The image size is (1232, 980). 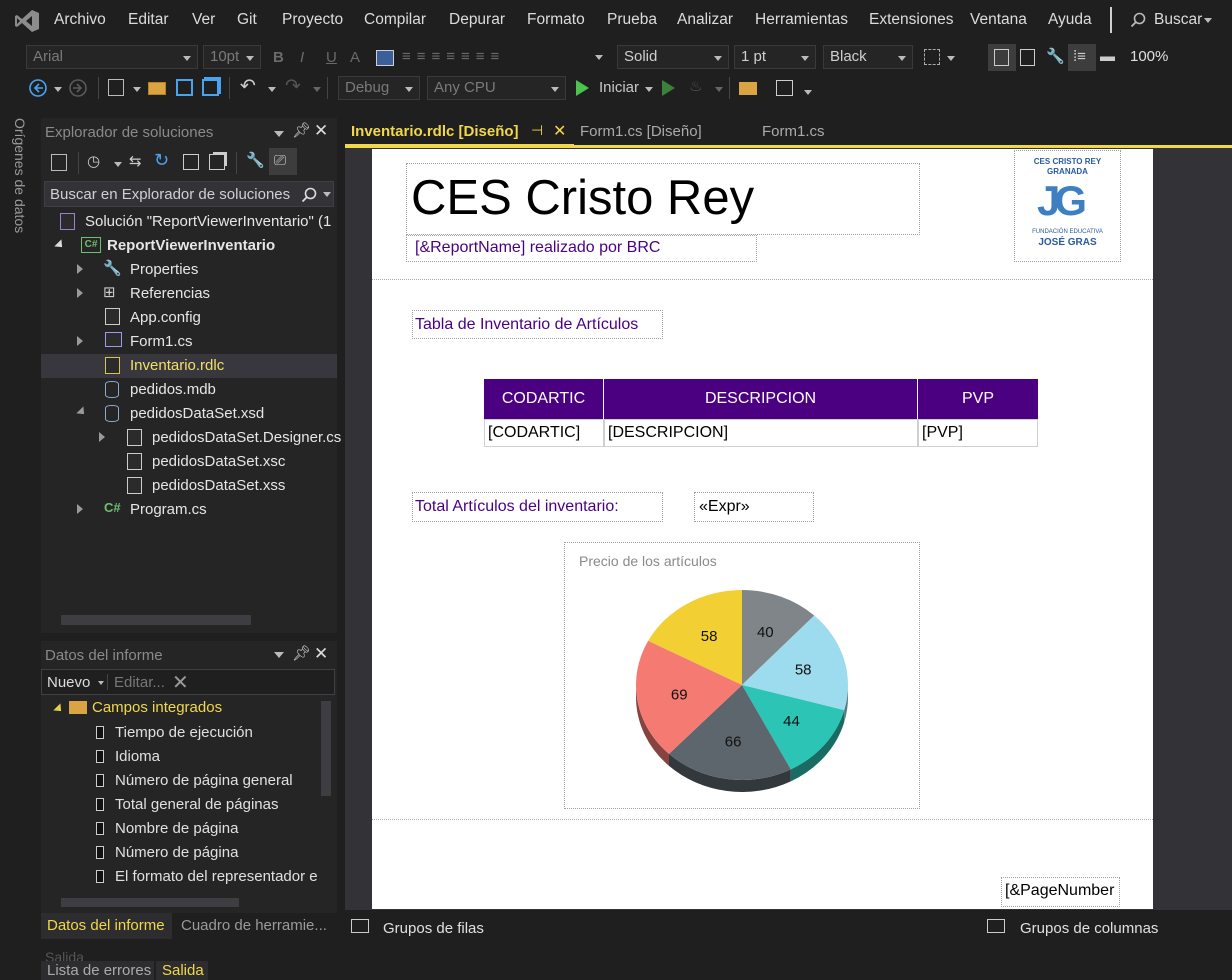 I want to click on tree-item-references: Referencias, so click(x=170, y=294).